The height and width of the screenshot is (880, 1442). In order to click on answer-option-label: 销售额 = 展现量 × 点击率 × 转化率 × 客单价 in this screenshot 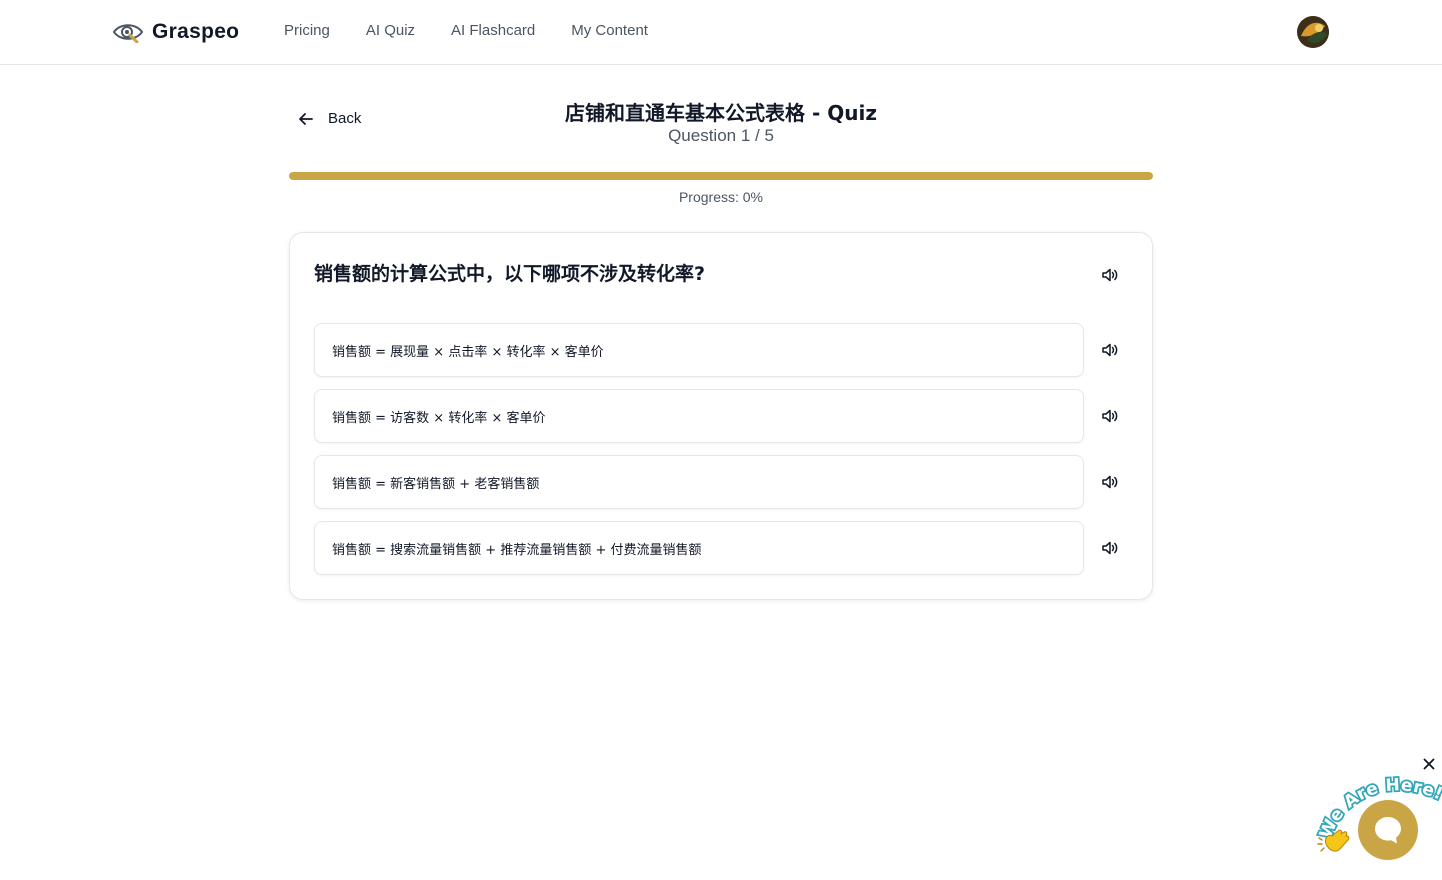, I will do `click(468, 352)`.